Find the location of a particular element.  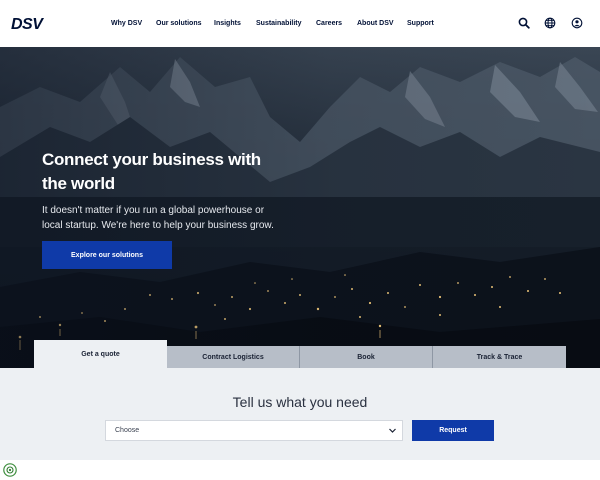

nav-item-support: Support is located at coordinates (420, 24).